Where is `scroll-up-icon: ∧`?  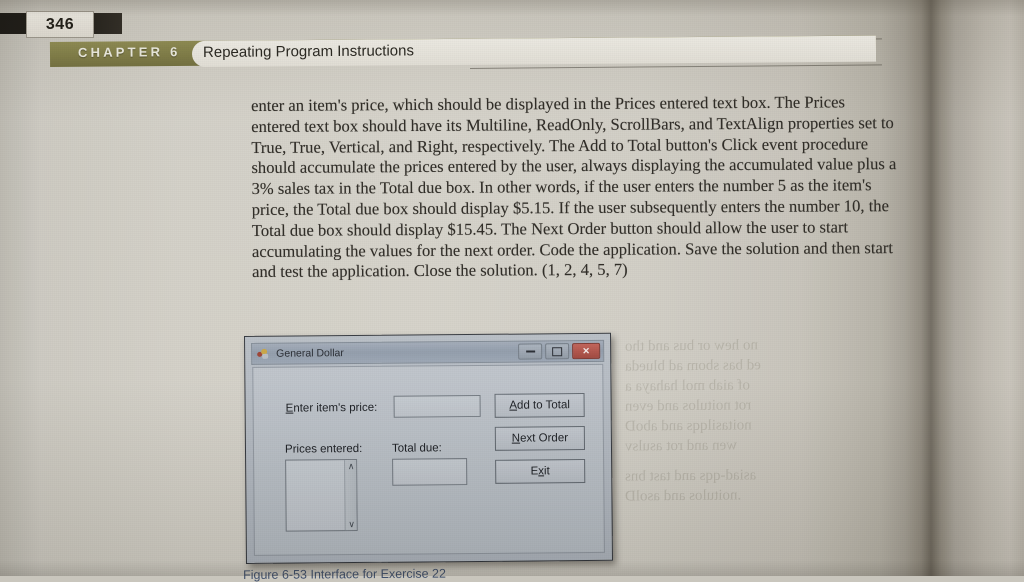 scroll-up-icon: ∧ is located at coordinates (351, 466).